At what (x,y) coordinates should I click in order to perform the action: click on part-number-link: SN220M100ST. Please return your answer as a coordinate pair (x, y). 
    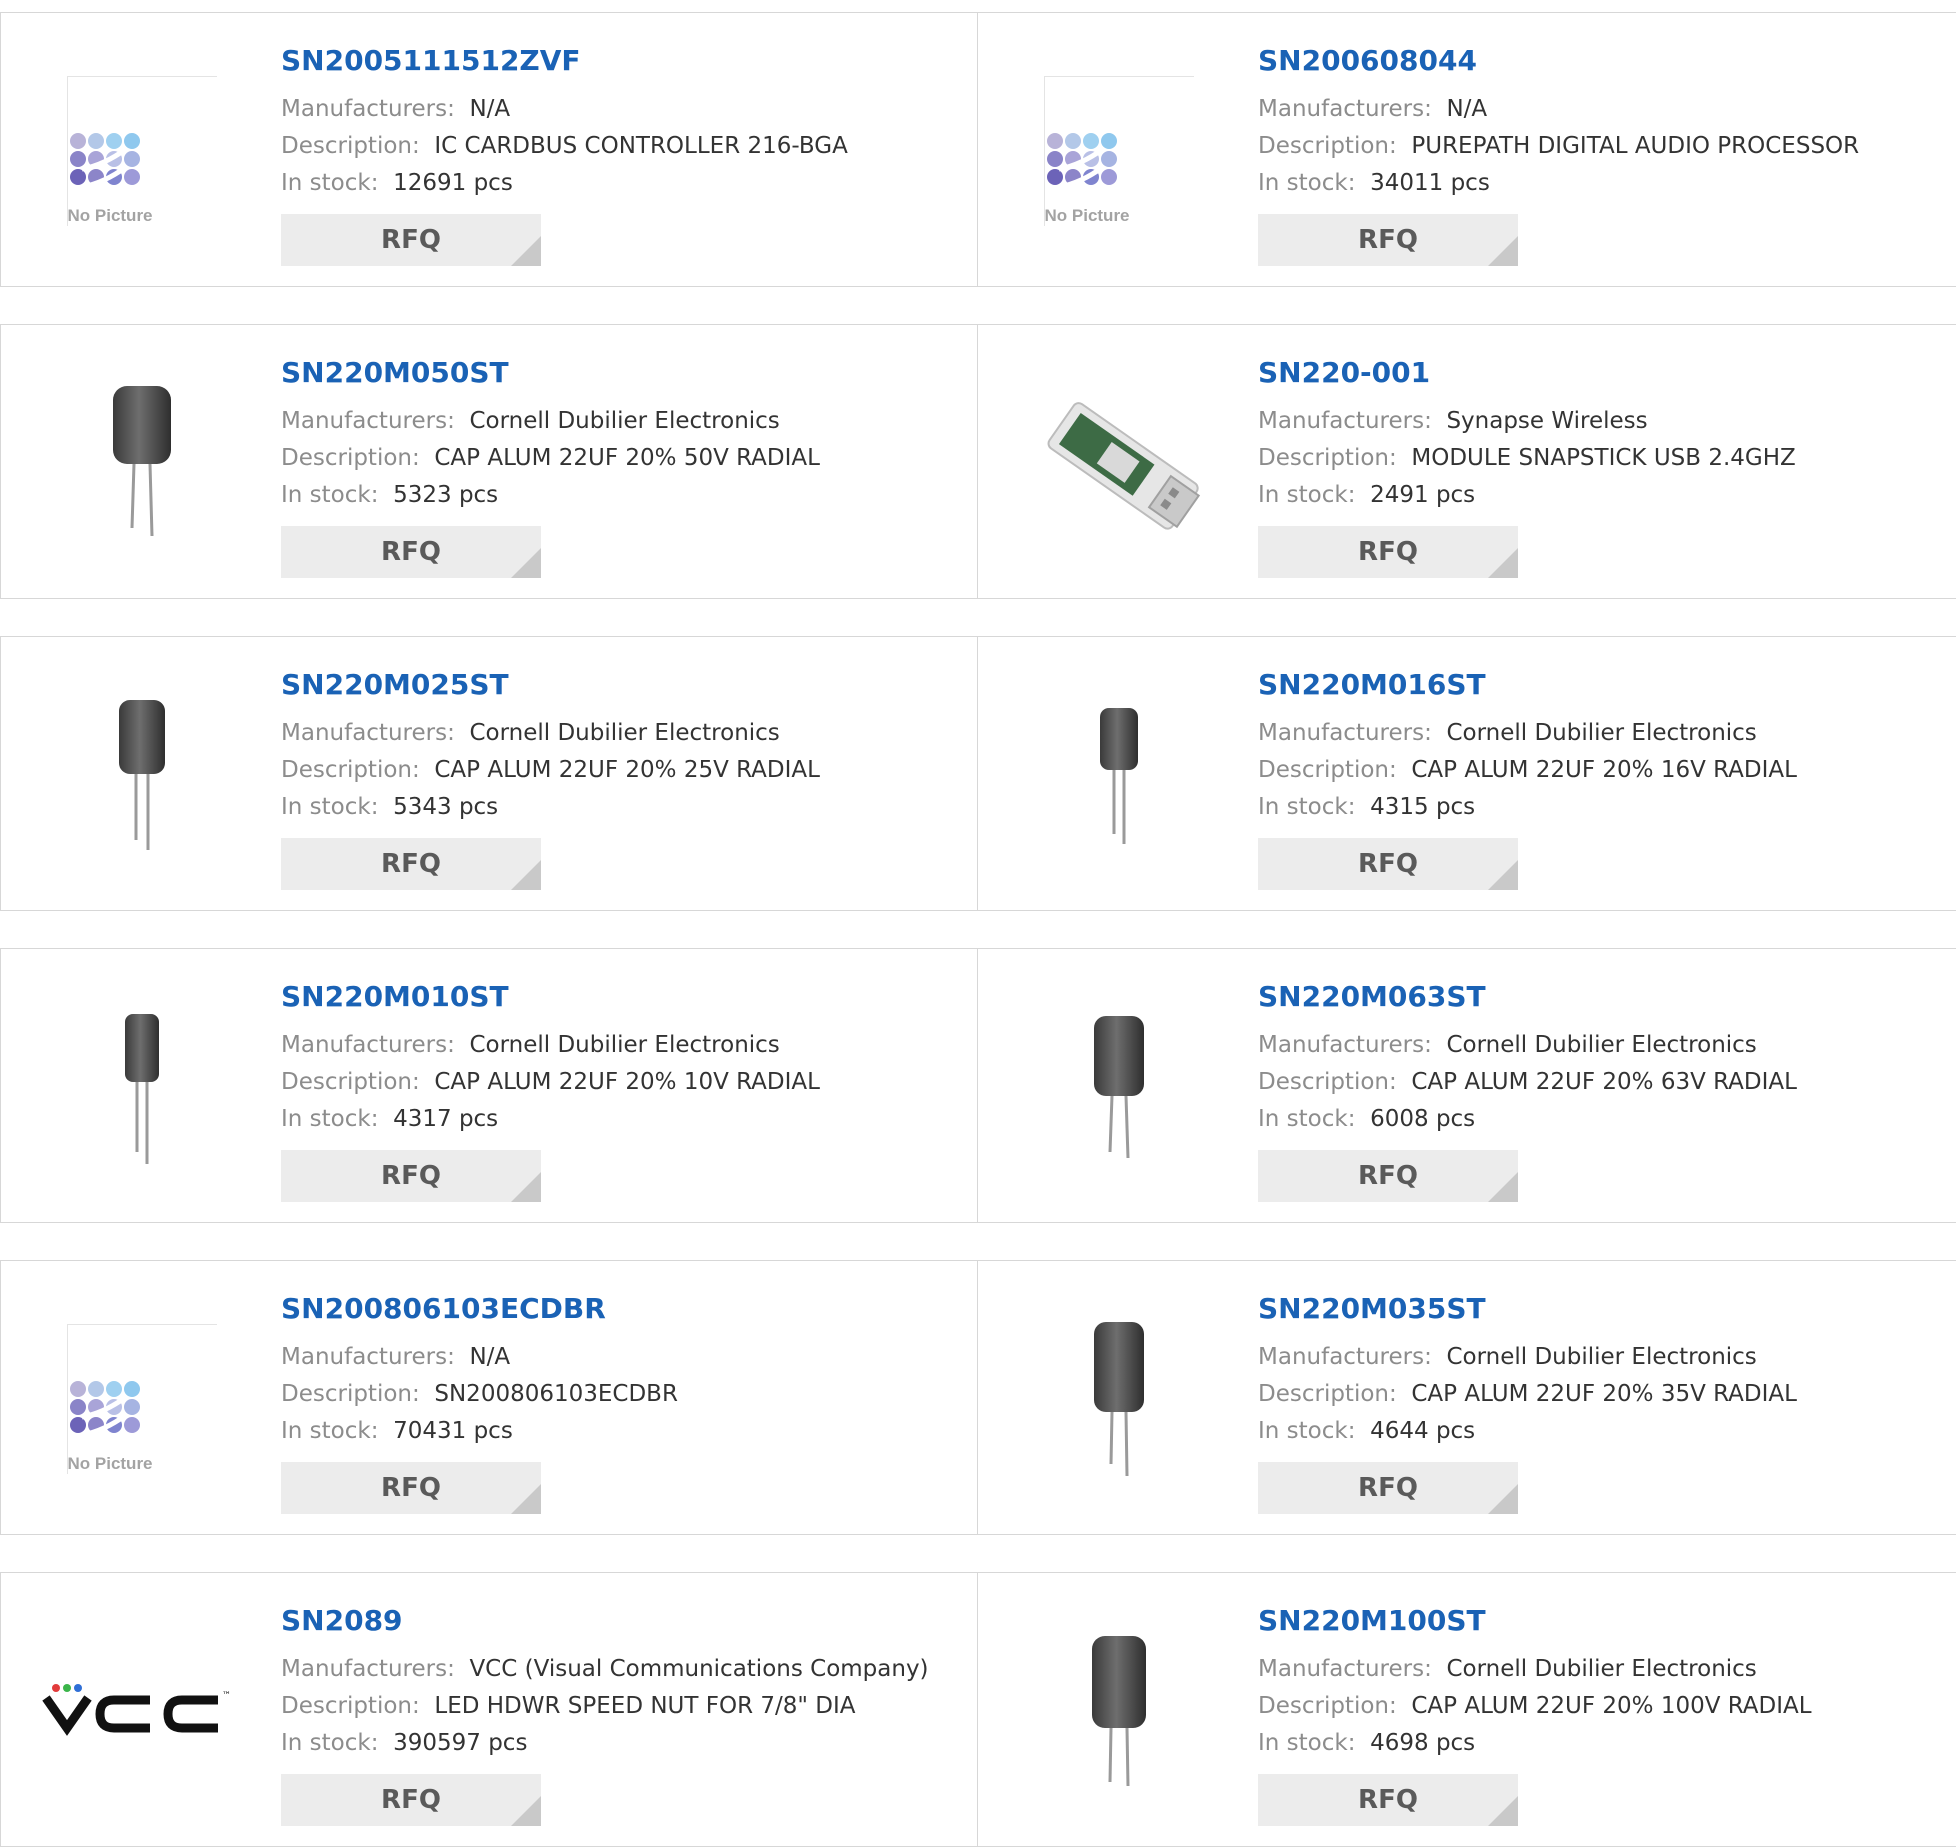
    Looking at the image, I should click on (1597, 1621).